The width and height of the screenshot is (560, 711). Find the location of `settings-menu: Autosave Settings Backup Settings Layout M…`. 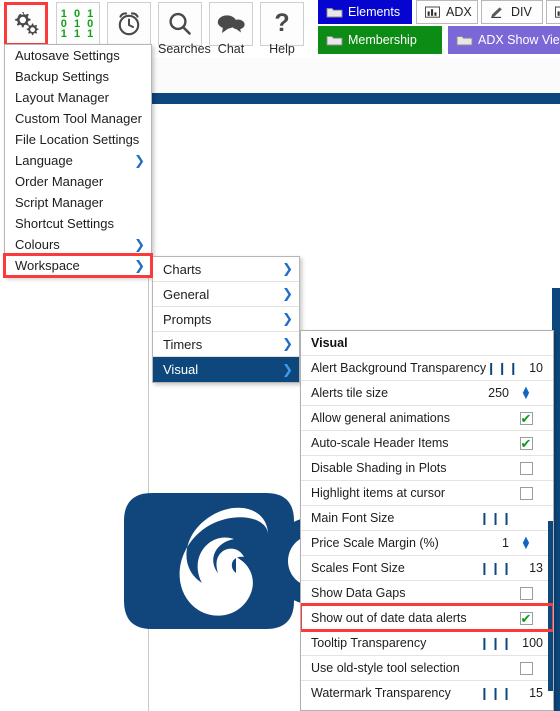

settings-menu: Autosave Settings Backup Settings Layout M… is located at coordinates (78, 161).